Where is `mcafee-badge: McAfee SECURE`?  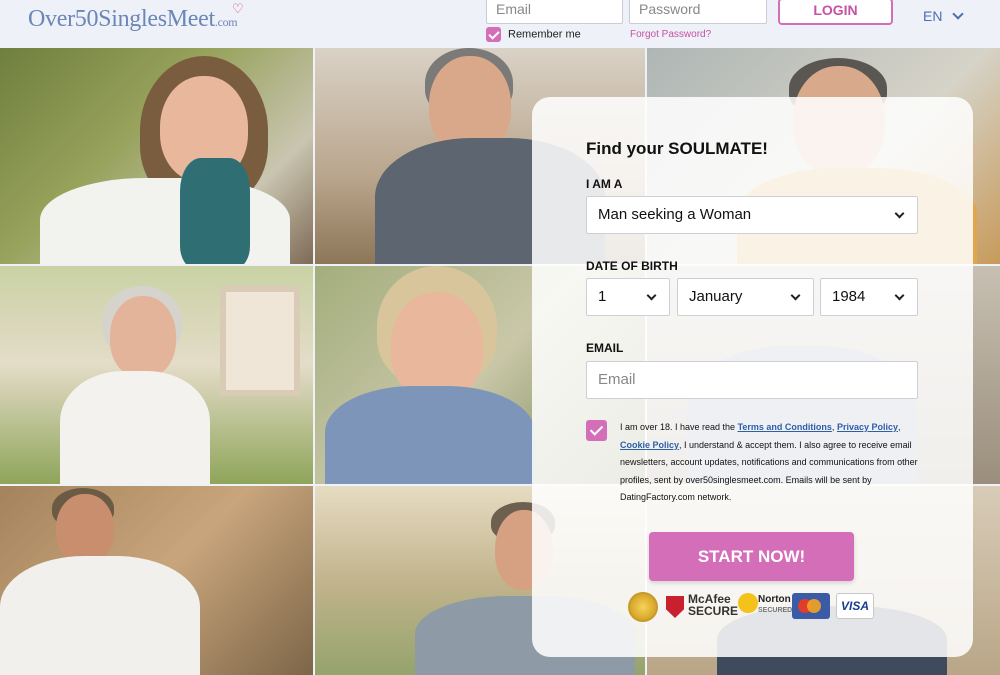
mcafee-badge: McAfee SECURE is located at coordinates (713, 605).